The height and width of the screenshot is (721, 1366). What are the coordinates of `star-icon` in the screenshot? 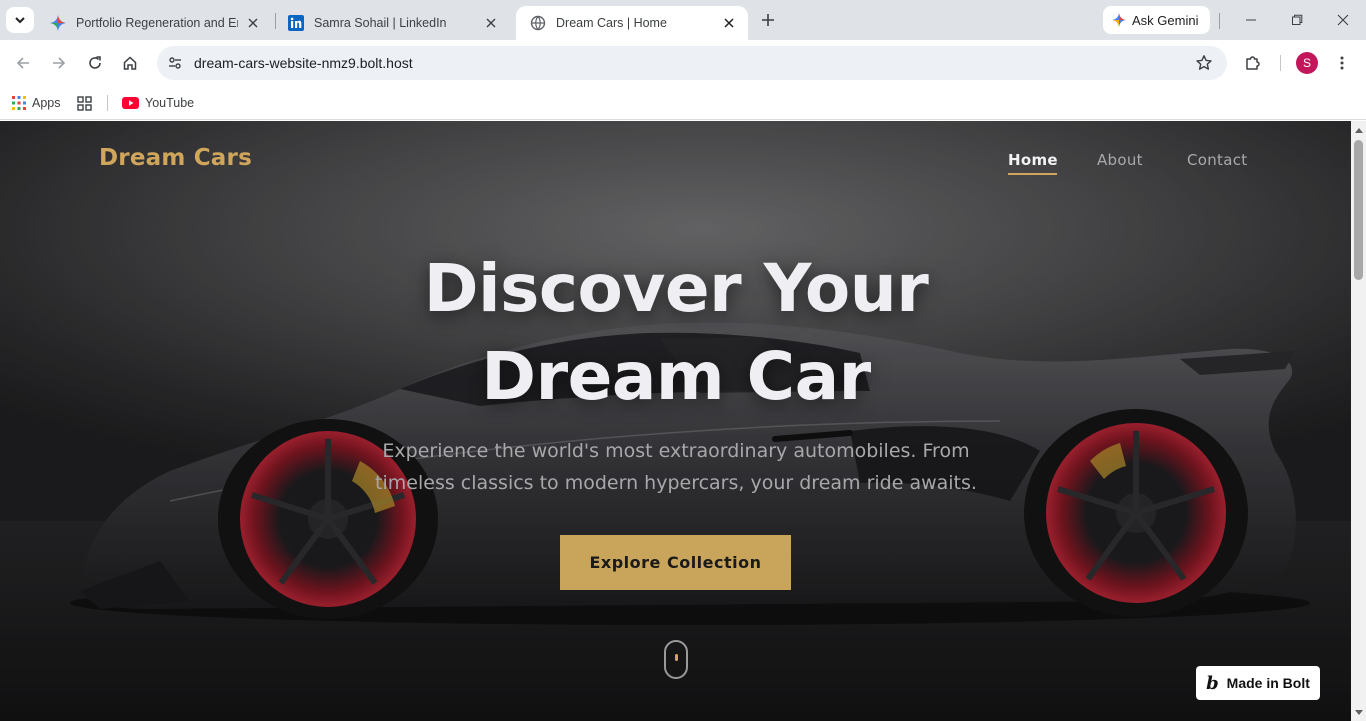 It's located at (1204, 63).